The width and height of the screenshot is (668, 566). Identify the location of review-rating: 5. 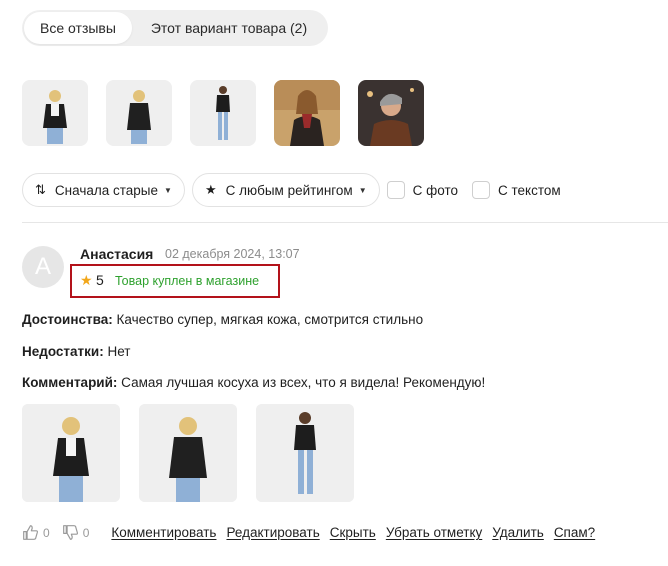
(100, 280).